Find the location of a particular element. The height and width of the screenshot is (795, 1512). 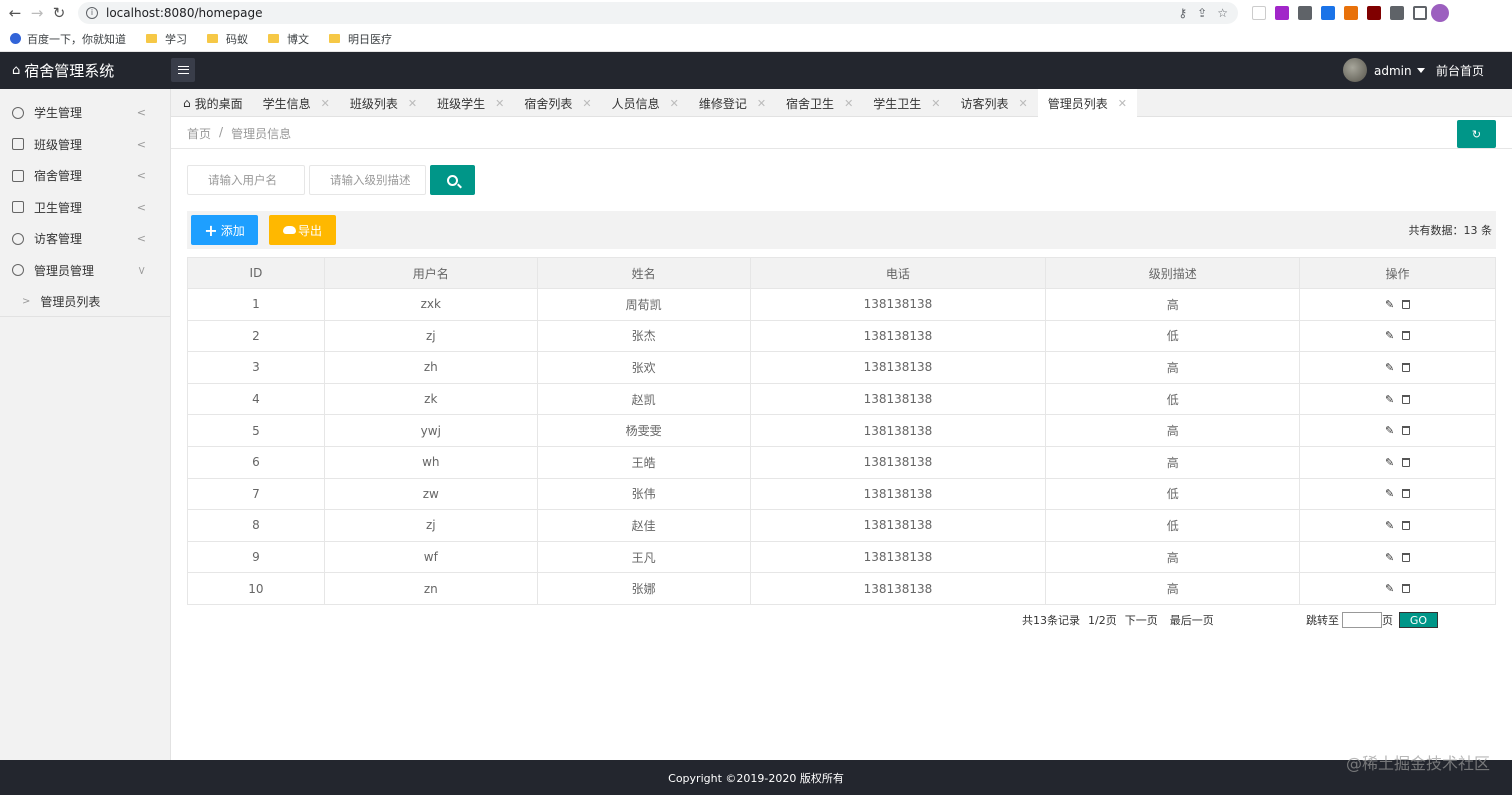

grid-ext-icon is located at coordinates (1305, 13).